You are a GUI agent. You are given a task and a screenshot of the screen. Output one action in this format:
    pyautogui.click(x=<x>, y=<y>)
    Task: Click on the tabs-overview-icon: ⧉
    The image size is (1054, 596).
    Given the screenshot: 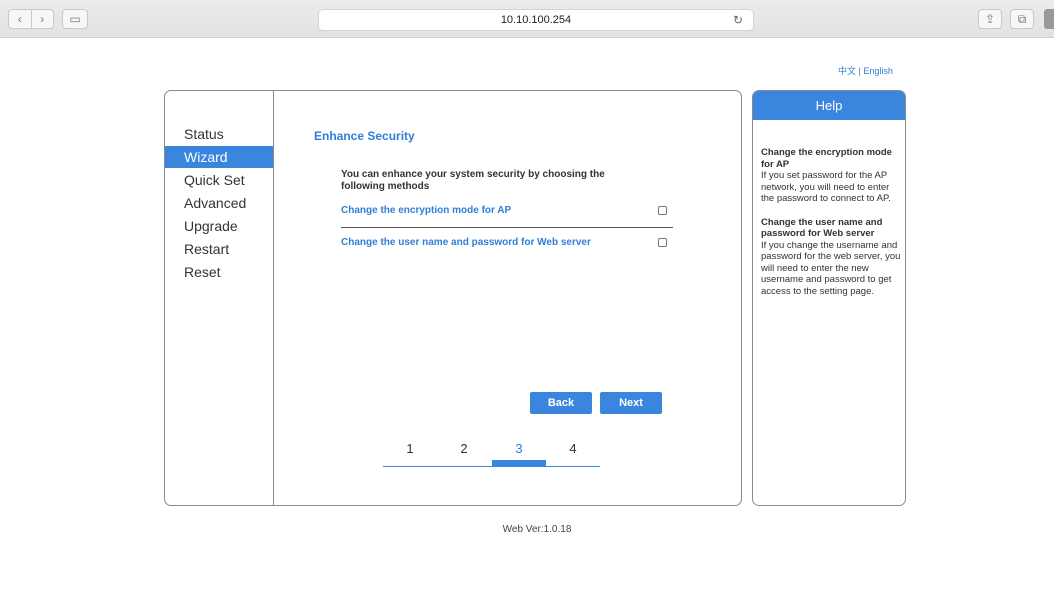 What is the action you would take?
    pyautogui.click(x=1022, y=19)
    